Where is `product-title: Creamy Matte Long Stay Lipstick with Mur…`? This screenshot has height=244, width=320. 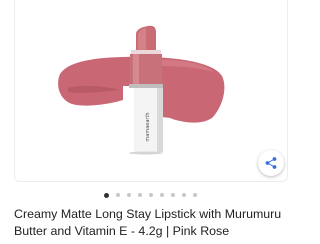
product-title: Creamy Matte Long Stay Lipstick with Mur… is located at coordinates (148, 222).